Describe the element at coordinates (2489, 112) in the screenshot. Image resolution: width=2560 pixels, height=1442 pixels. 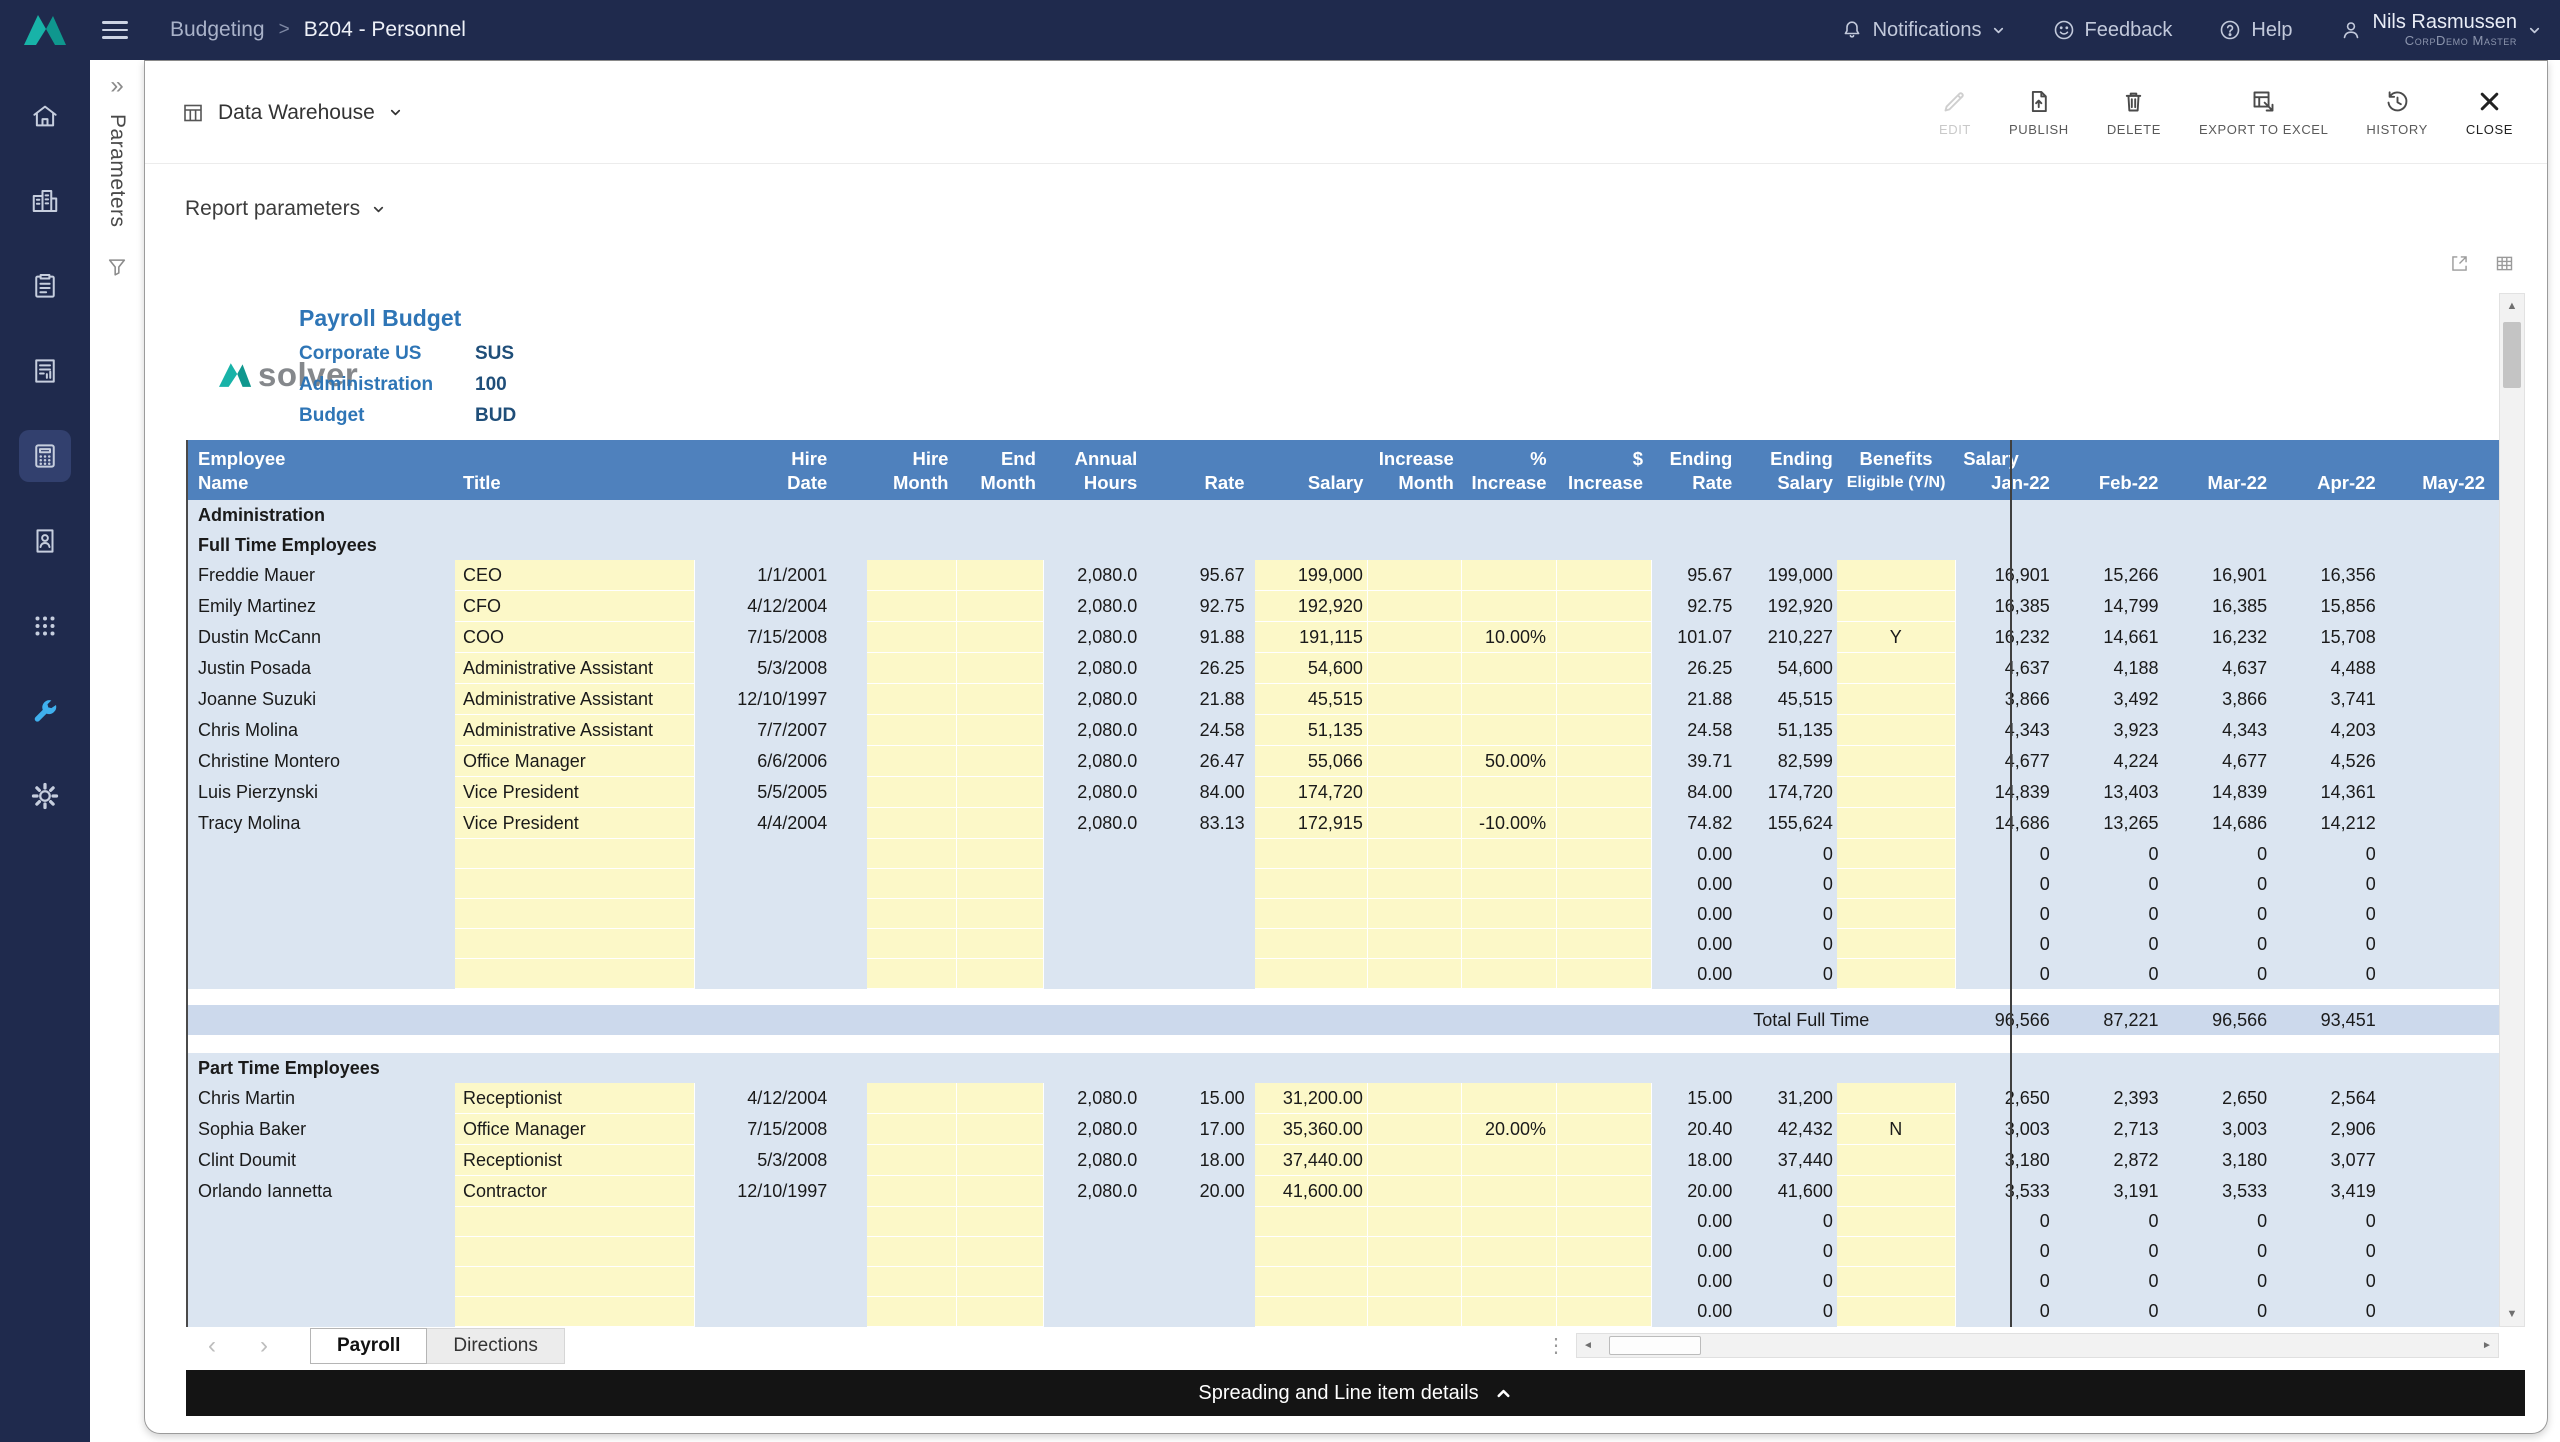
I see `close-button: CLOSE` at that location.